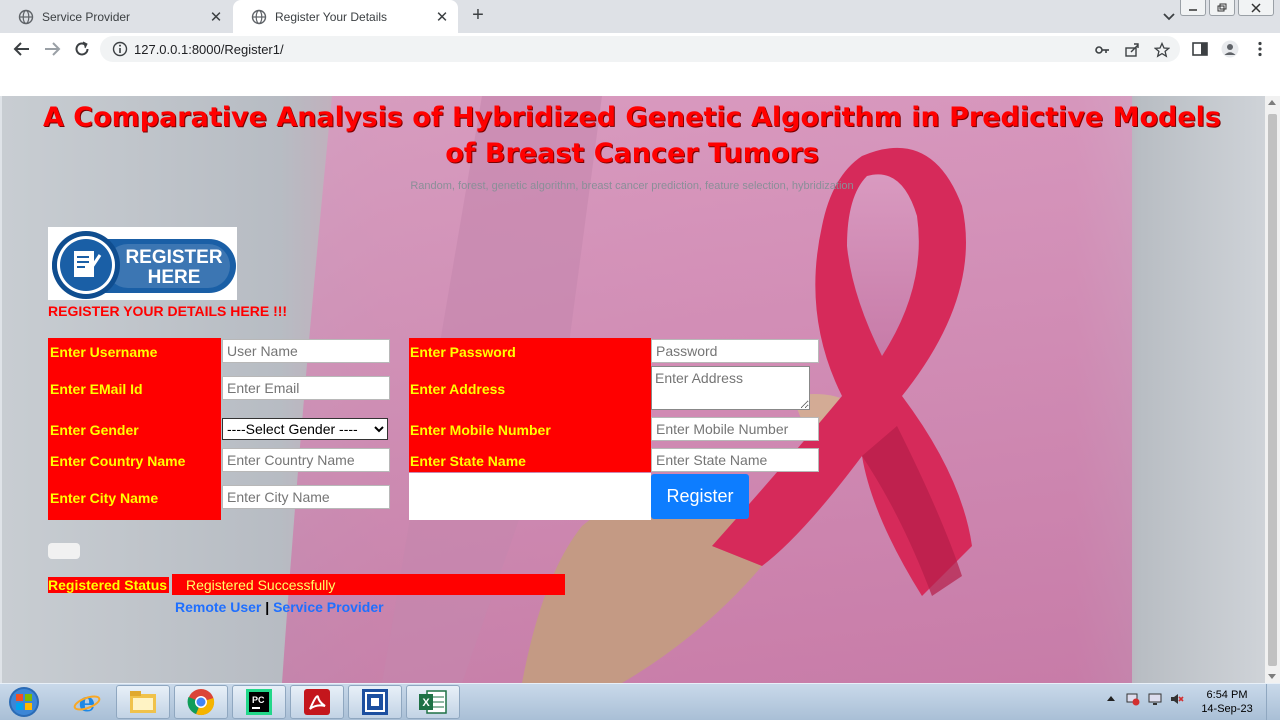  I want to click on country-label: Enter Country Name, so click(118, 461).